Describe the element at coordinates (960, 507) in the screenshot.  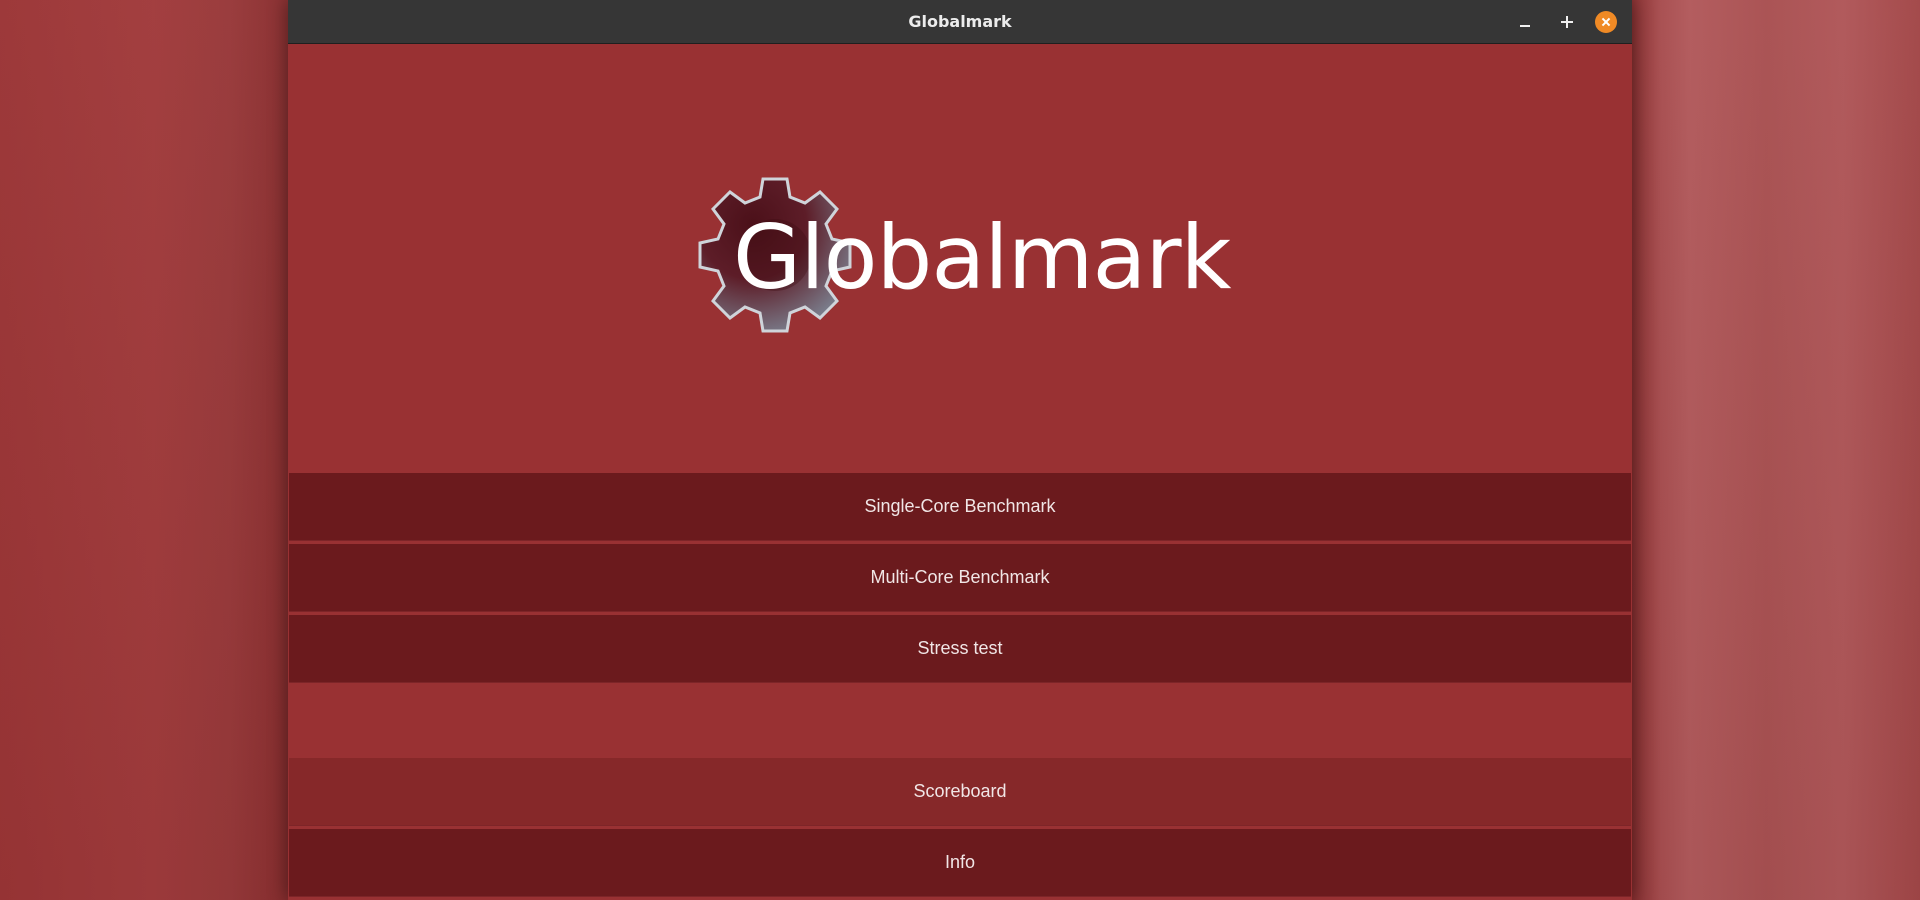
I see `single-core-benchmark-button: Single-Core Benchmark` at that location.